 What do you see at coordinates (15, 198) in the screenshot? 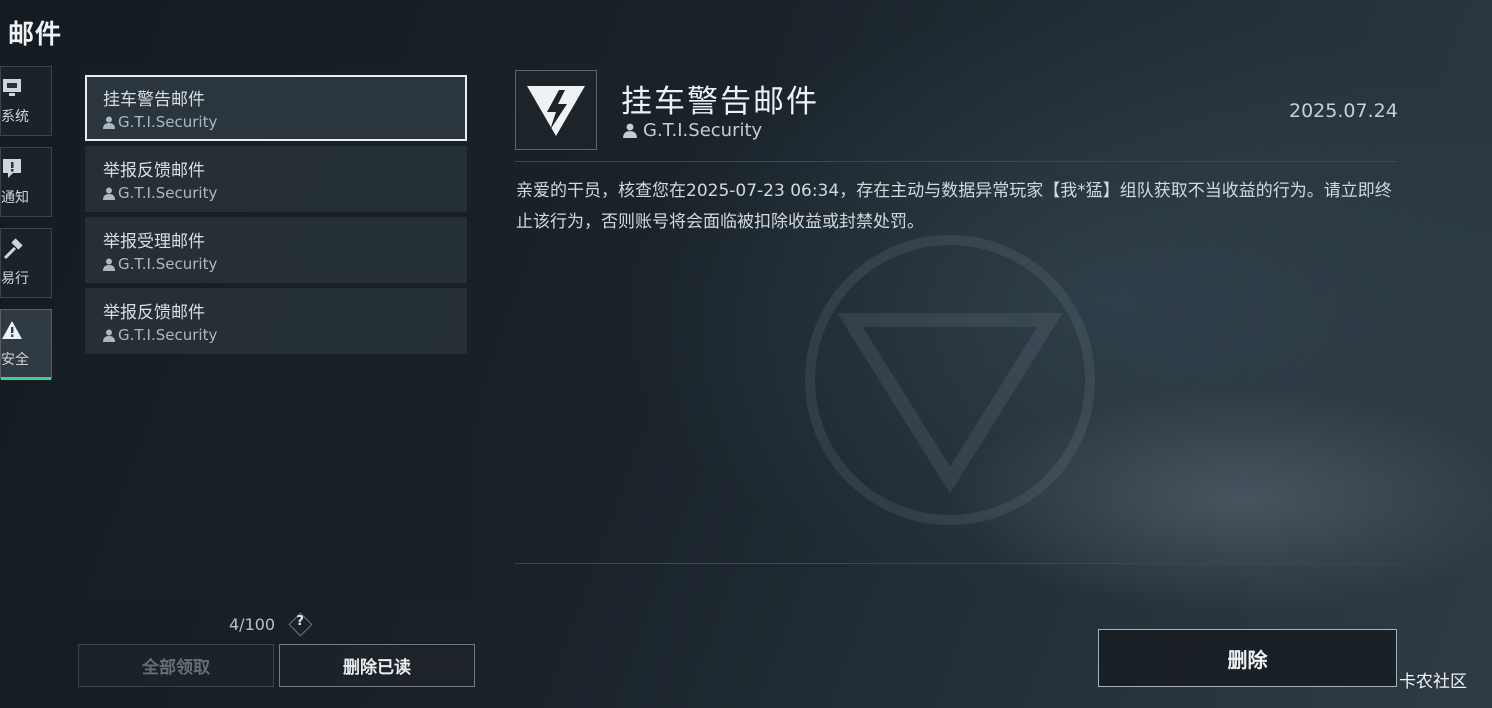
I see `rail-item-label: 通知` at bounding box center [15, 198].